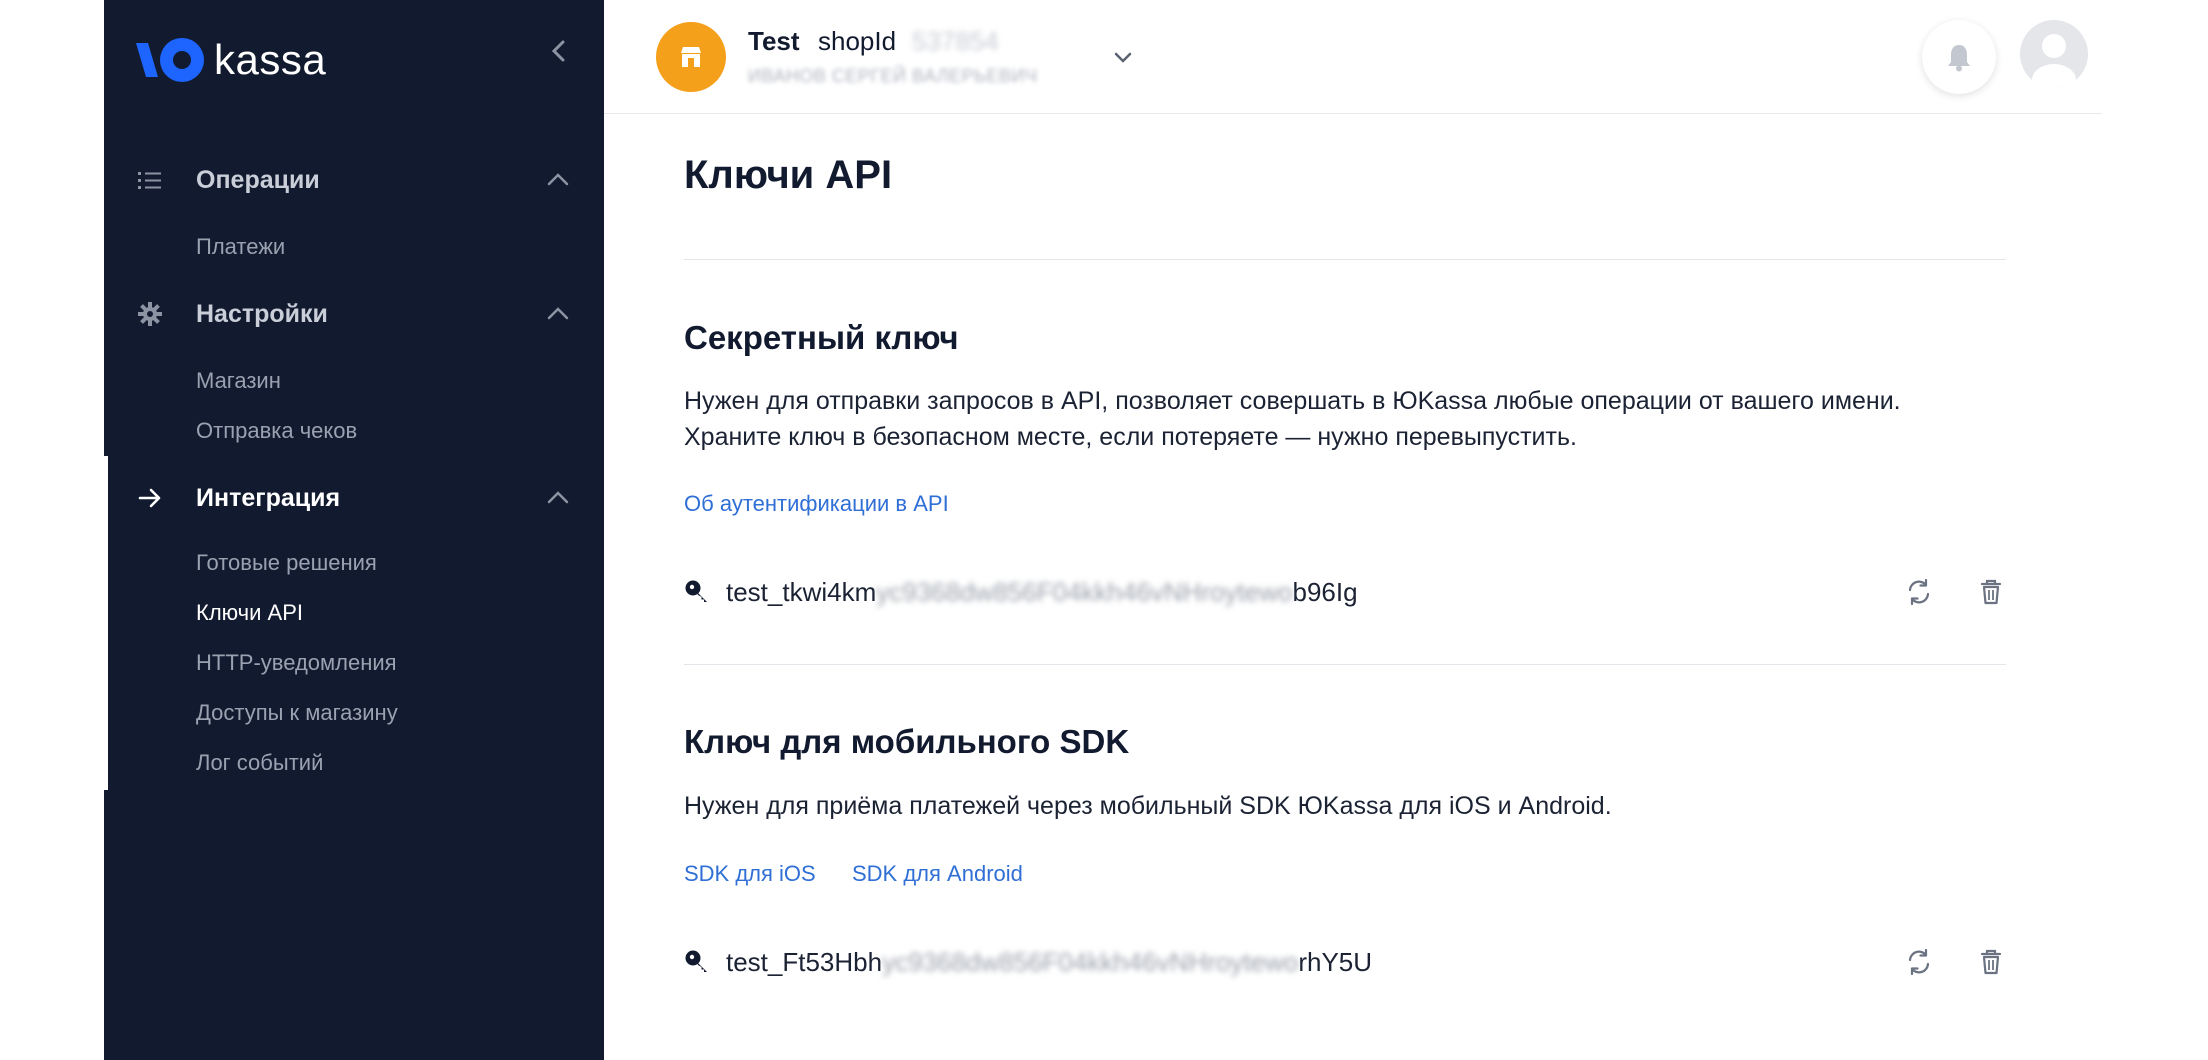 The width and height of the screenshot is (2208, 1060). Describe the element at coordinates (955, 41) in the screenshot. I see `shop-id-value: 537854` at that location.